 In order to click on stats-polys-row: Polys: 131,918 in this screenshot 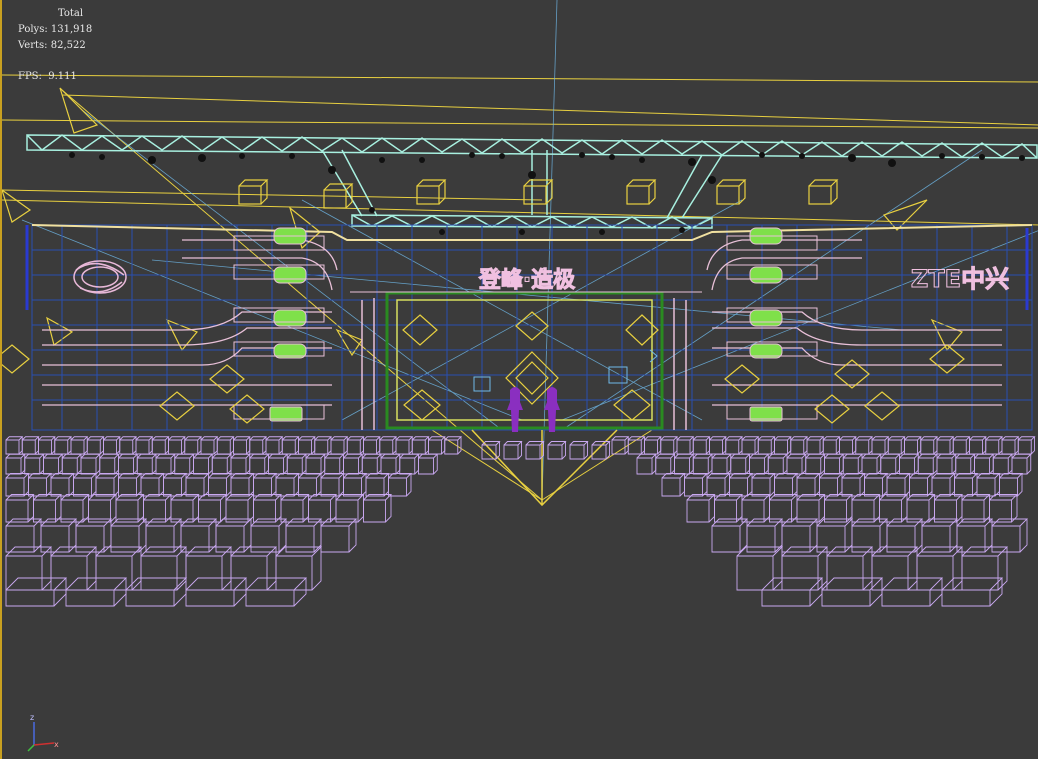, I will do `click(55, 30)`.